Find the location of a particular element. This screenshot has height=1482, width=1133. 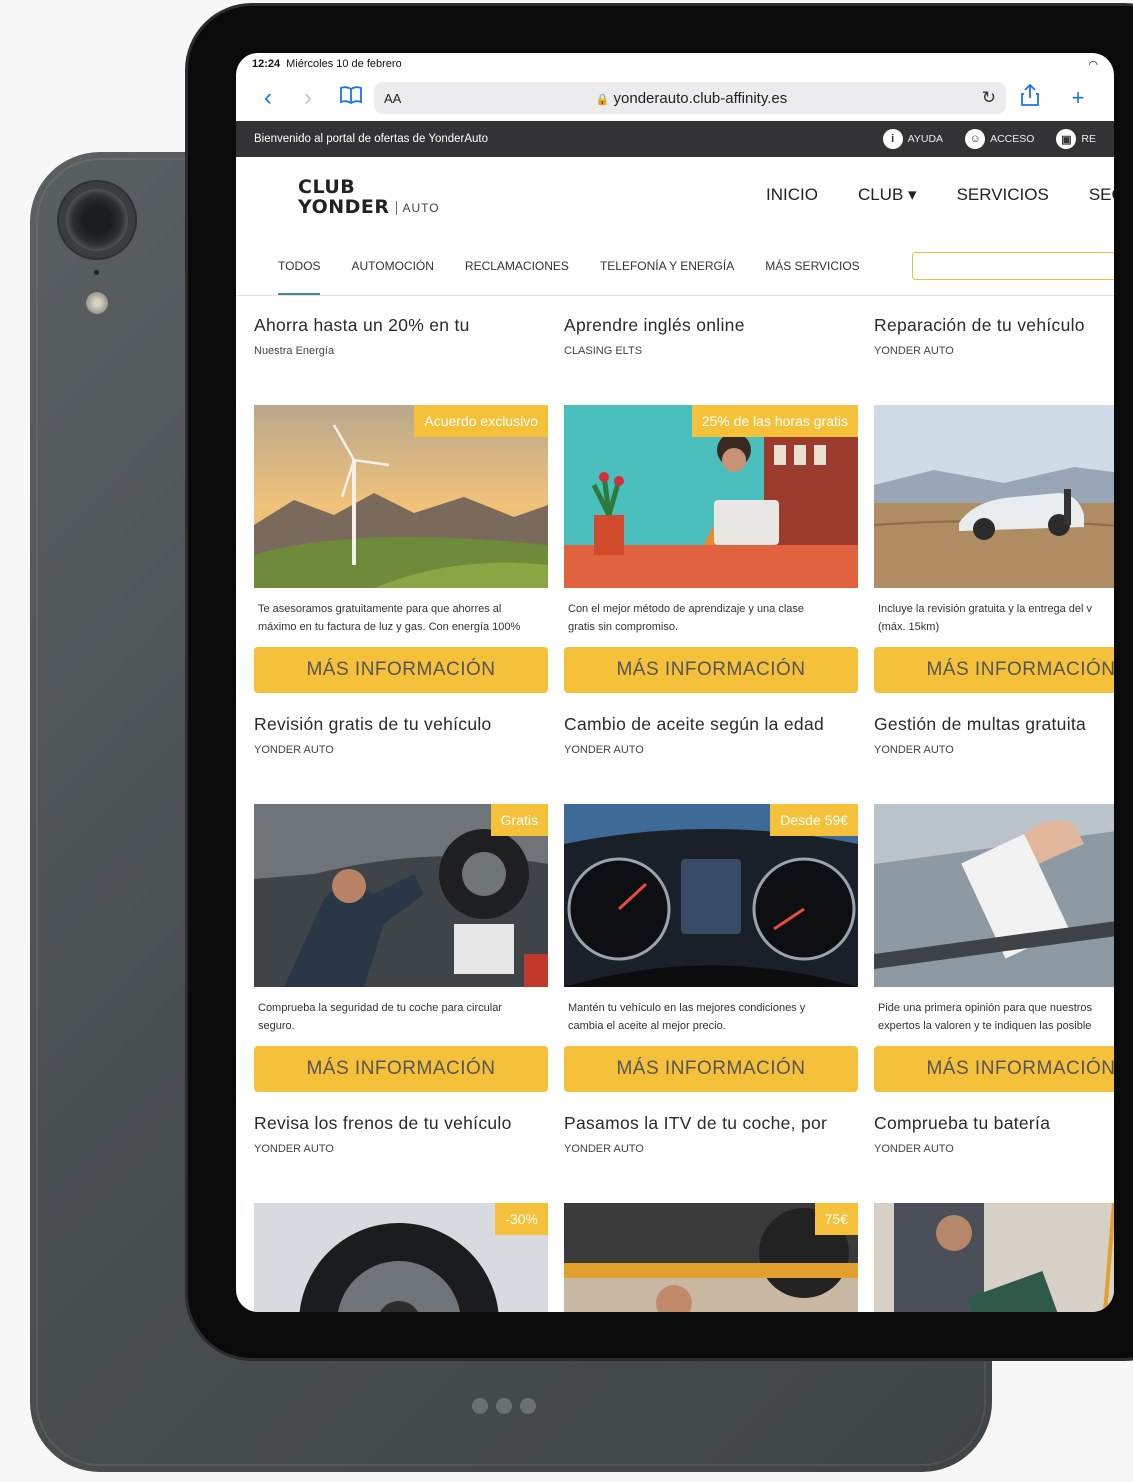

mechanic-image: Gratis is located at coordinates (401, 895).